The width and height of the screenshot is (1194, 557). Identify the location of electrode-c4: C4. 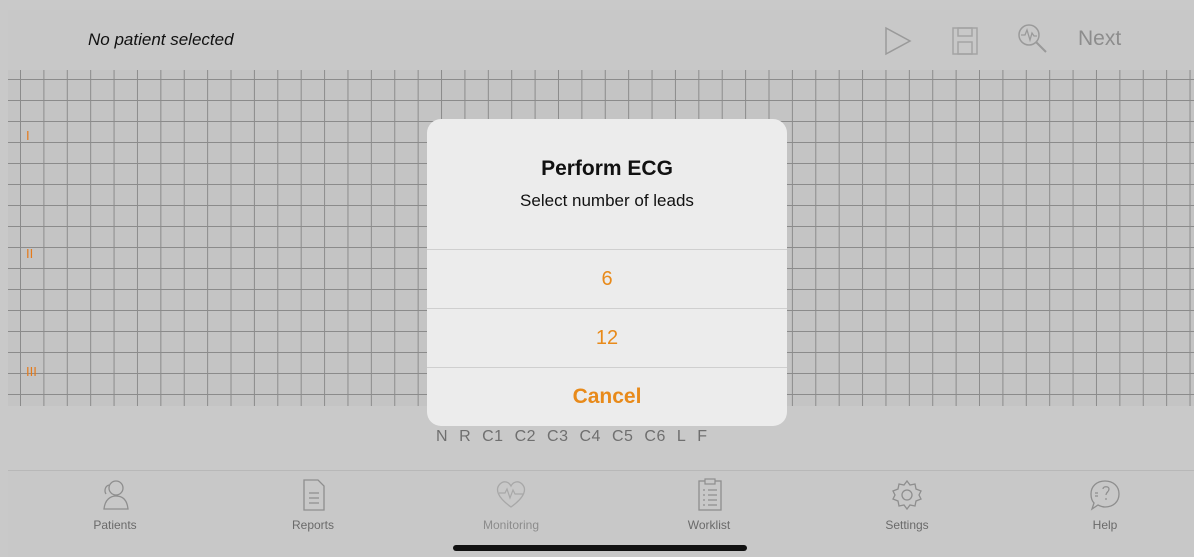
(590, 436).